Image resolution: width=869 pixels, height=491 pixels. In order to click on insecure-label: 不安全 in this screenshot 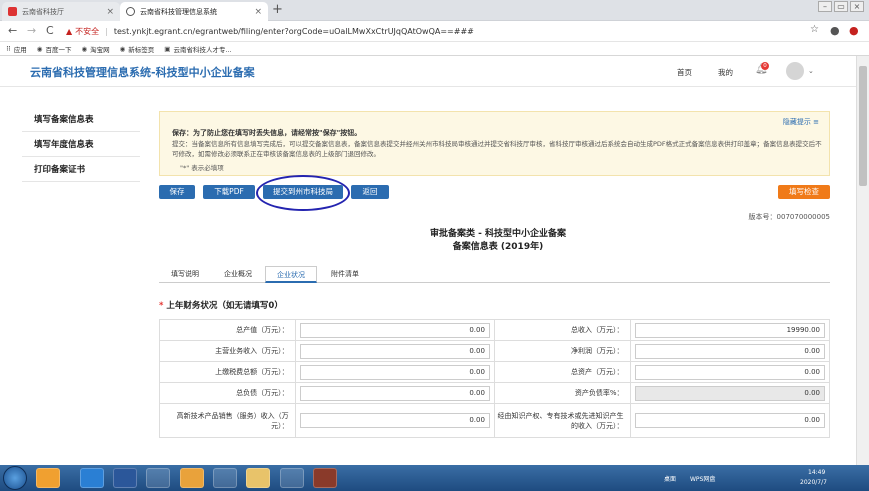, I will do `click(87, 31)`.